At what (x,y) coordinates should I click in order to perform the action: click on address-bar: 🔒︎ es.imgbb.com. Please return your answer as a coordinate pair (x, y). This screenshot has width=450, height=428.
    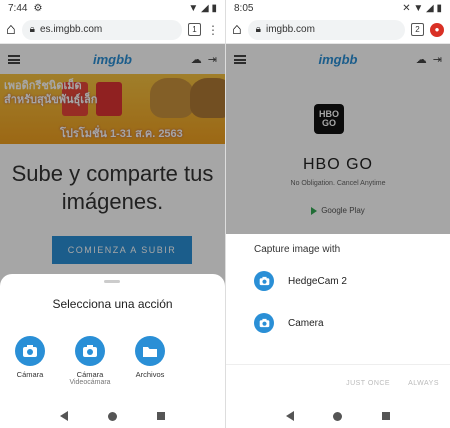
    Looking at the image, I should click on (101, 29).